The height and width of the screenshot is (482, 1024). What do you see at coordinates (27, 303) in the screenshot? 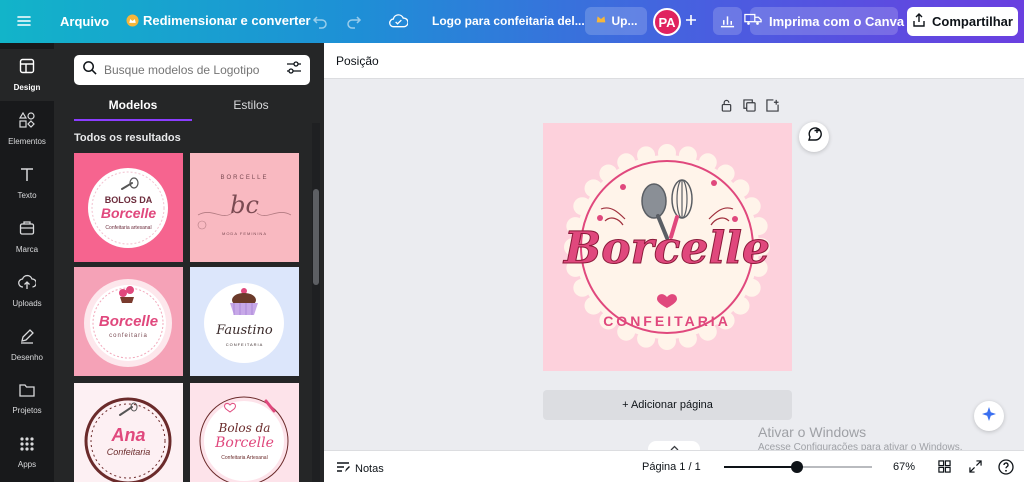
I see `rail-label: Uploads` at bounding box center [27, 303].